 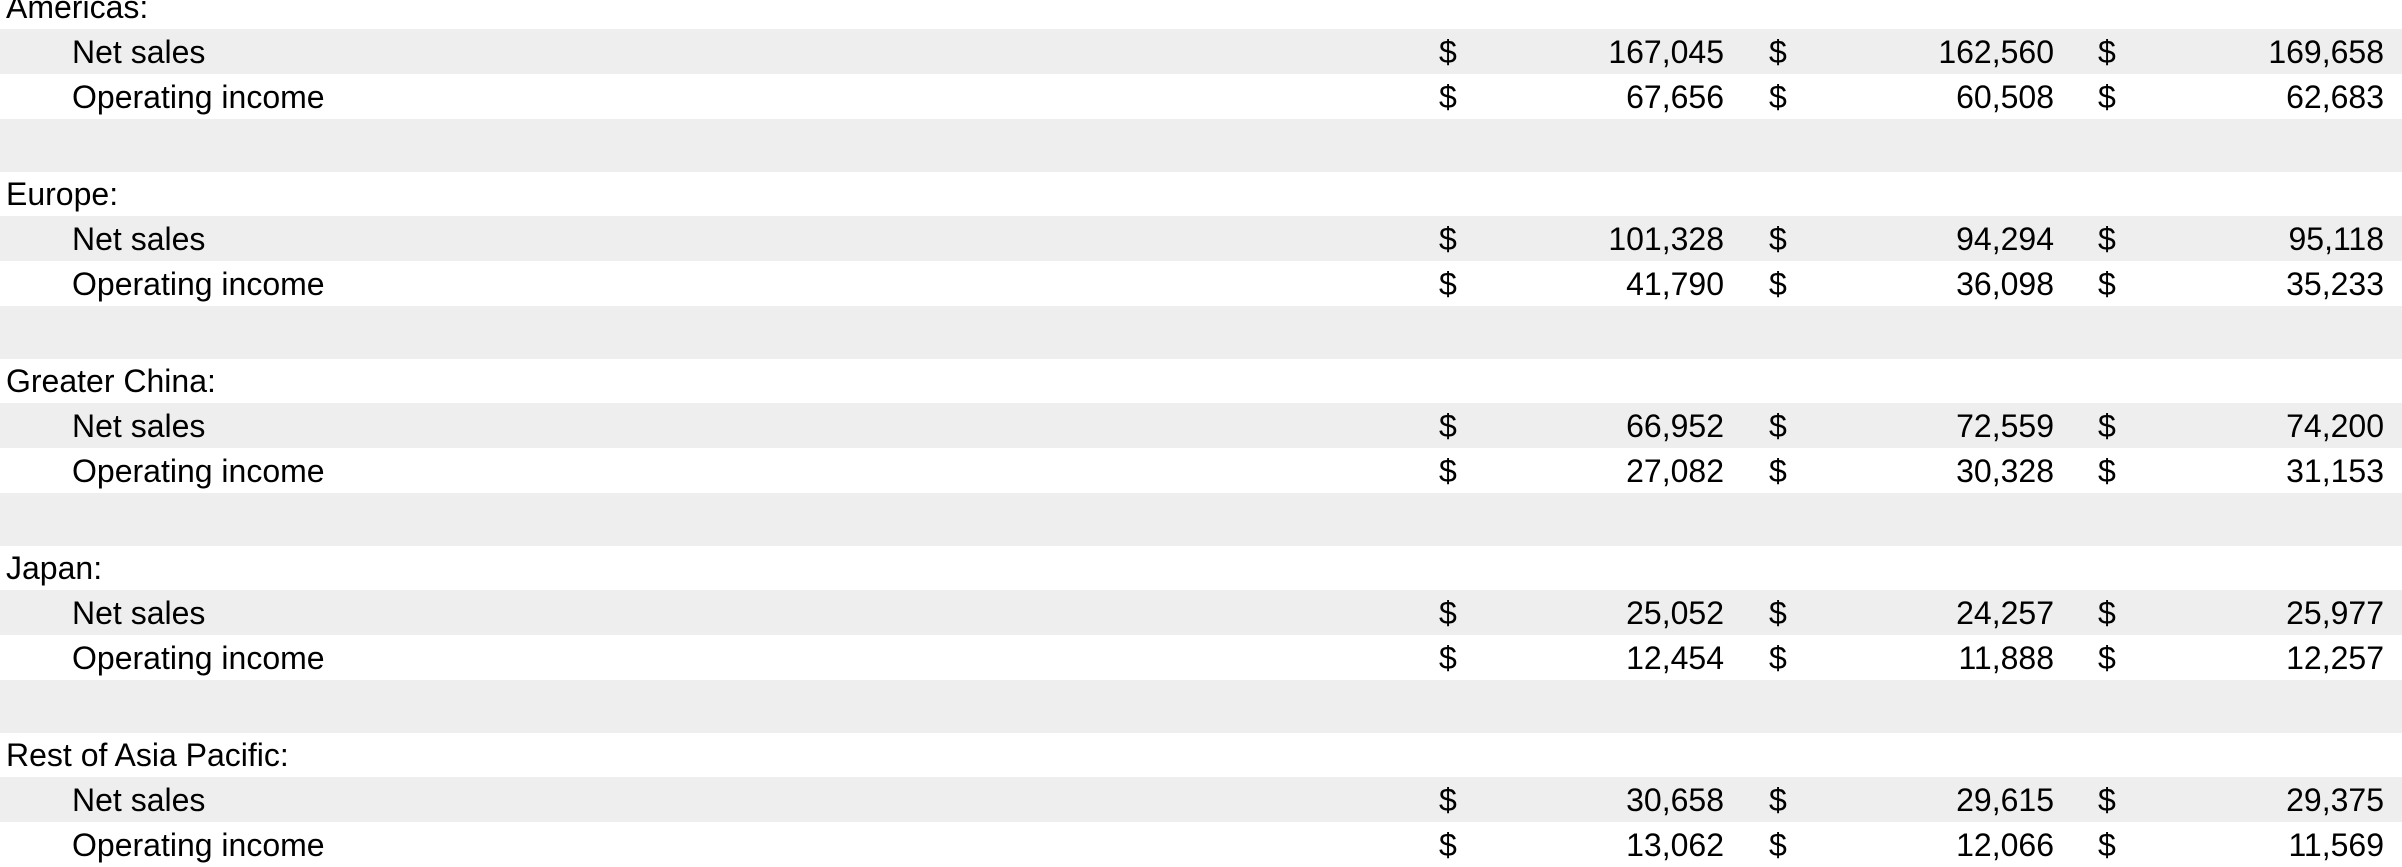 What do you see at coordinates (1675, 97) in the screenshot?
I see `value-cell: 67,656` at bounding box center [1675, 97].